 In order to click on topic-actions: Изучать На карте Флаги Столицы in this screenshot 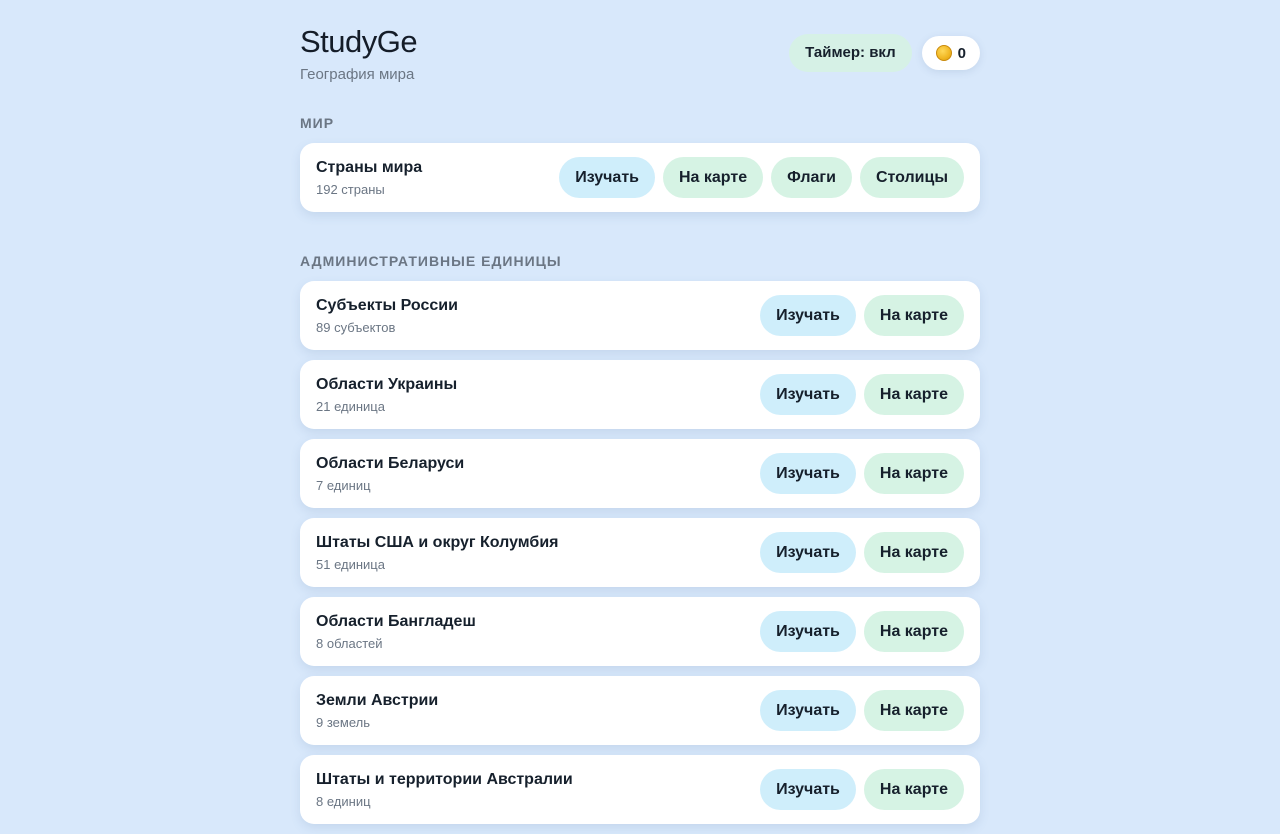, I will do `click(761, 177)`.